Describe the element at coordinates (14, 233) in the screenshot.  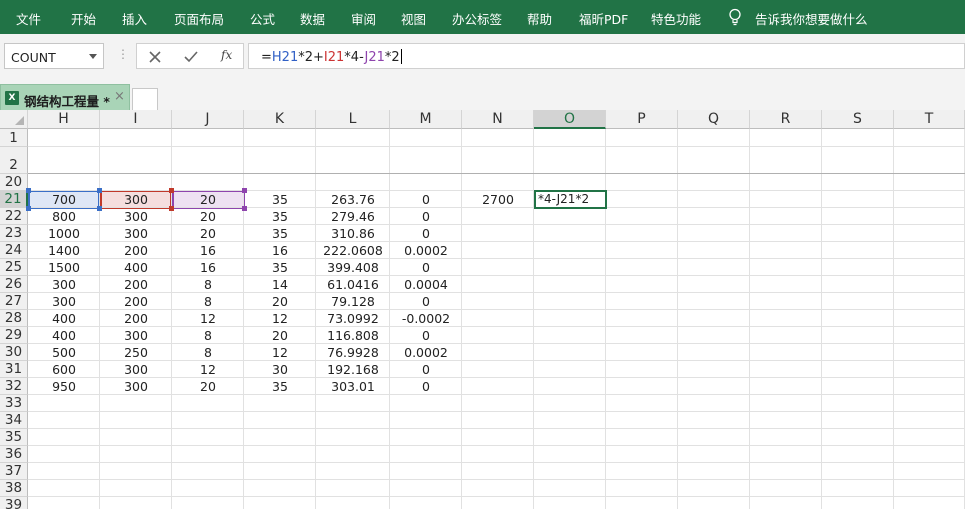
I see `row-header: 23` at that location.